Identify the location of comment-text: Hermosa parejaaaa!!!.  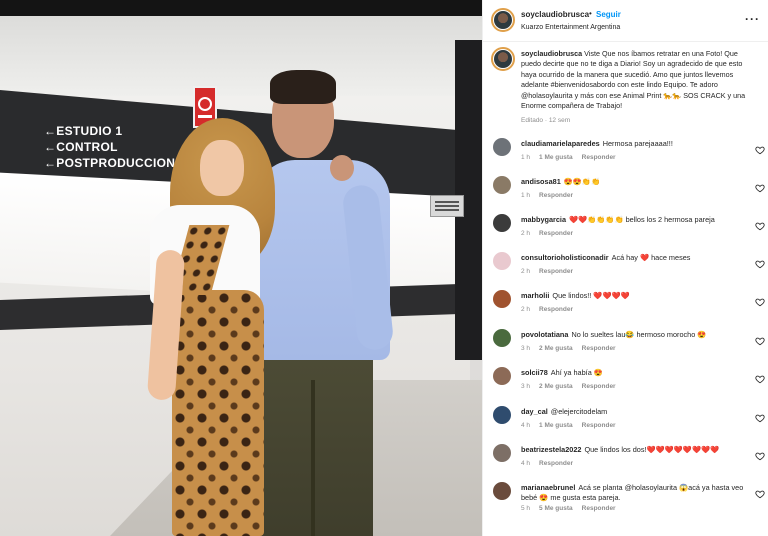
(637, 143).